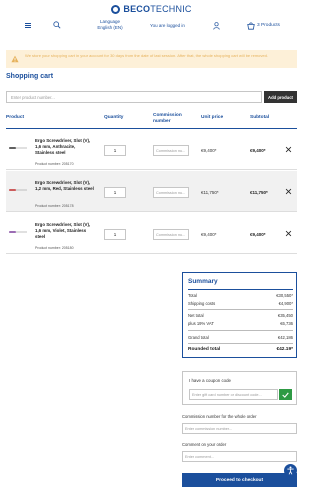  What do you see at coordinates (54, 248) in the screenshot?
I see `product-number: Product number: 205180` at bounding box center [54, 248].